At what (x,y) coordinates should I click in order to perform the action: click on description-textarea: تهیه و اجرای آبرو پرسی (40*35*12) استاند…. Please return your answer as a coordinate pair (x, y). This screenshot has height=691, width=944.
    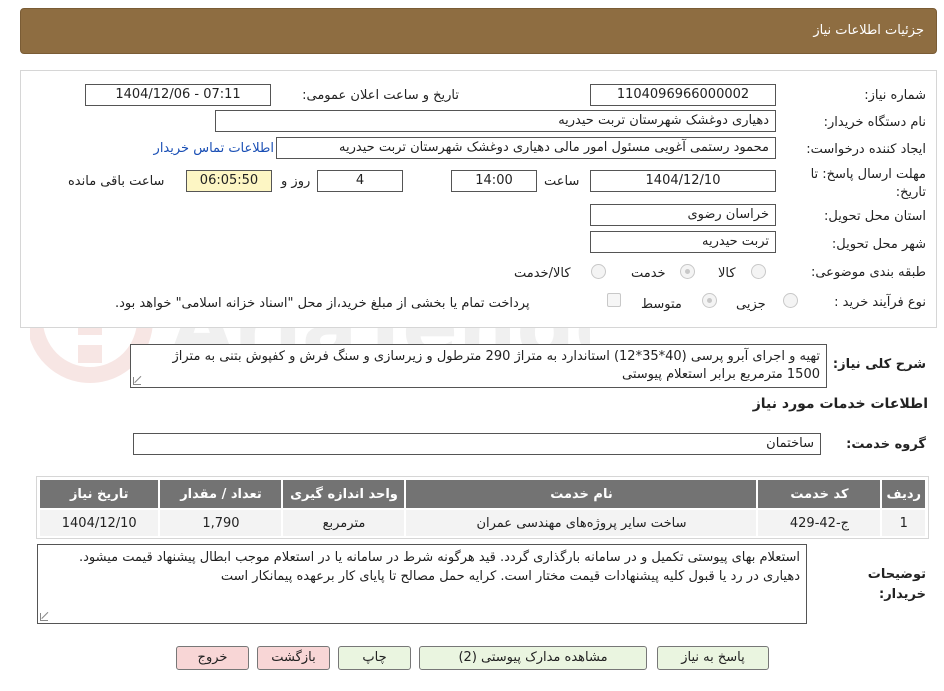
    Looking at the image, I should click on (478, 366).